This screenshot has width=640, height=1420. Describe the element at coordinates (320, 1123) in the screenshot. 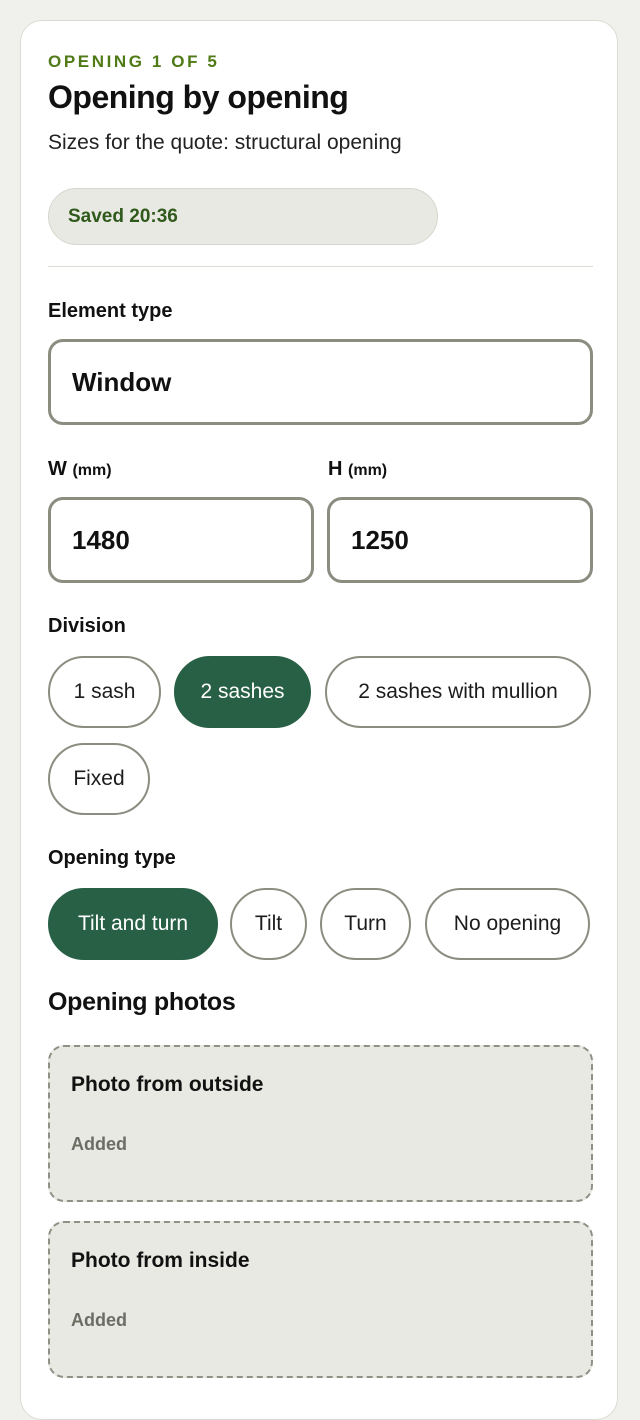

I see `photo-upload-outside: Photo from outside Added` at that location.